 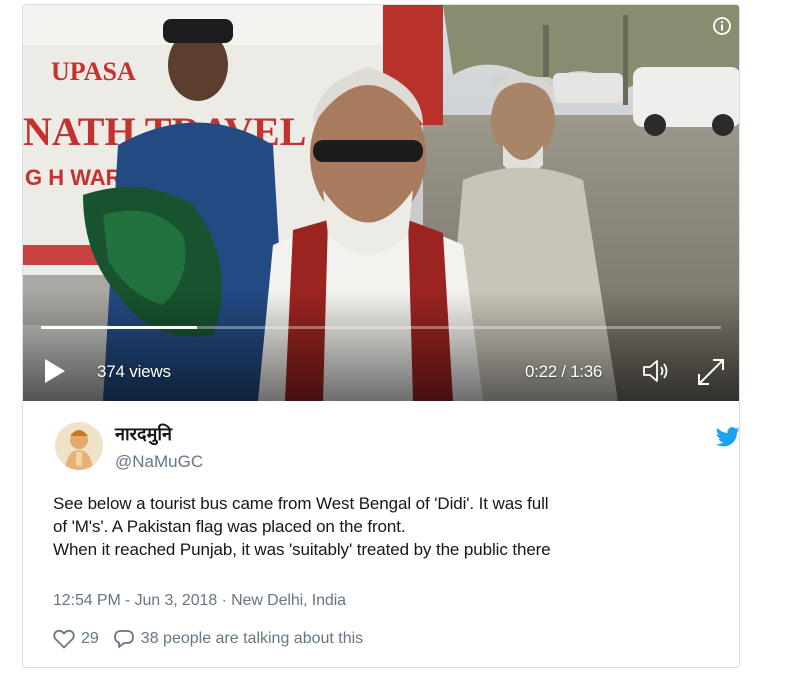 I want to click on bus-lettering-top: UPASA, so click(x=93, y=71).